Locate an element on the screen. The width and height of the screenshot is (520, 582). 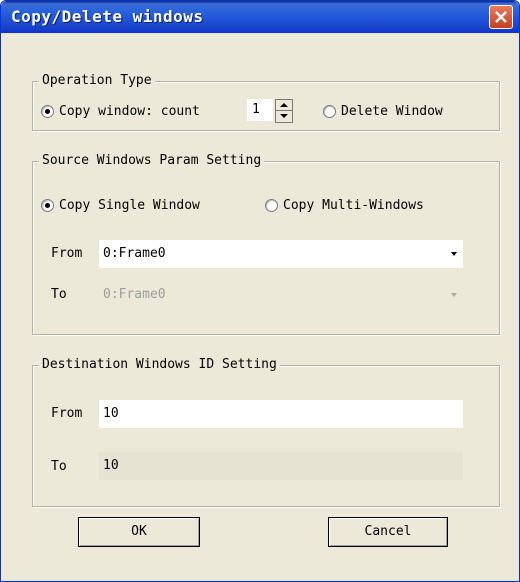
copy-single-window-radio: Copy Single Window is located at coordinates (120, 205).